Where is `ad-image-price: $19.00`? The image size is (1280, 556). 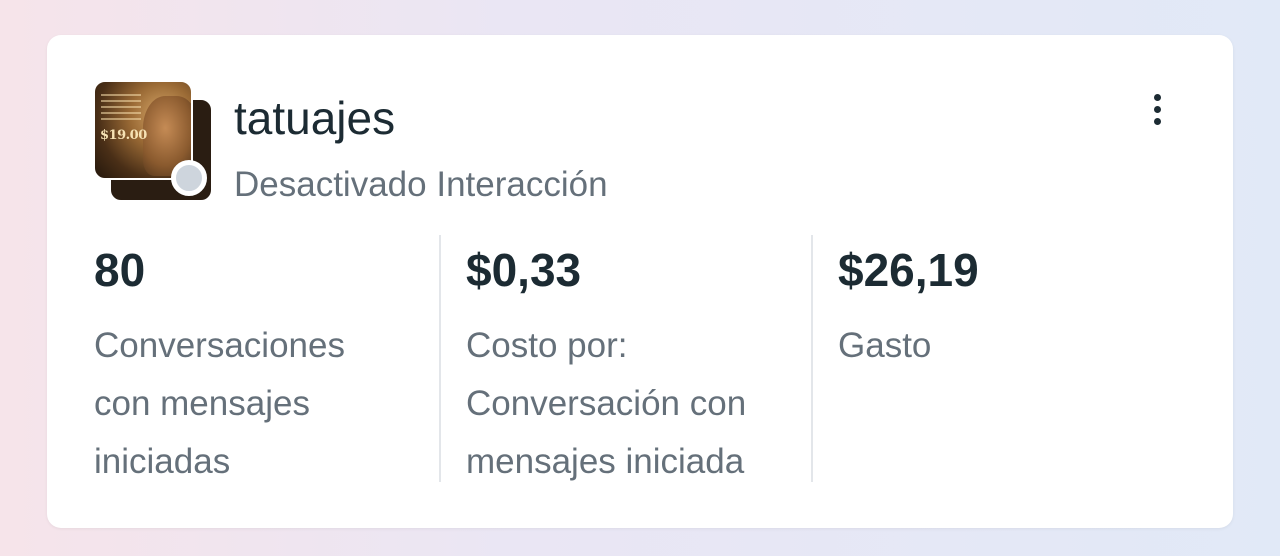 ad-image-price: $19.00 is located at coordinates (123, 135).